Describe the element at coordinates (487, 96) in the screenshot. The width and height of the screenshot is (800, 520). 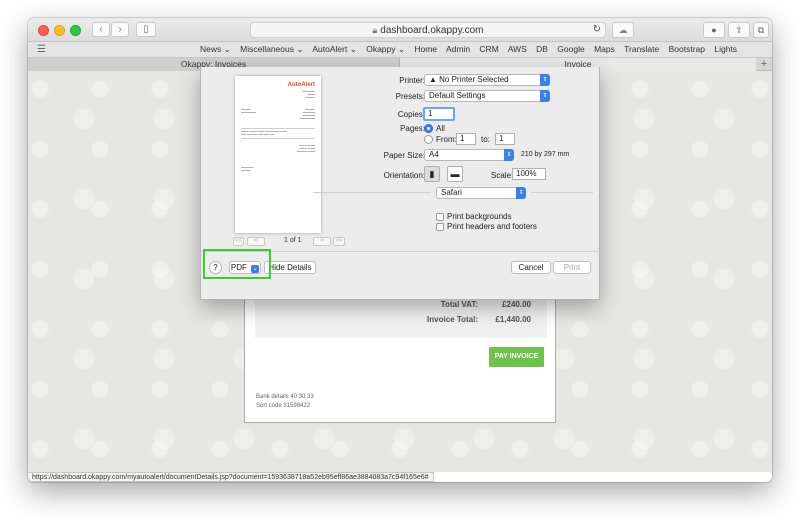
I see `presets-select: Default Settings ⇕` at that location.